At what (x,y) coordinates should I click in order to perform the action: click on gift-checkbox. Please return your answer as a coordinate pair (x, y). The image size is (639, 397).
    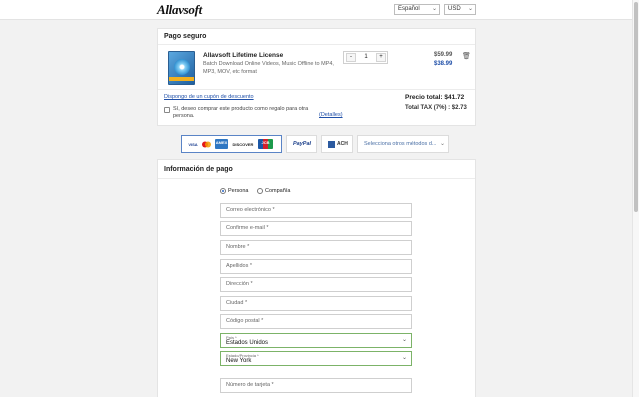
    Looking at the image, I should click on (167, 110).